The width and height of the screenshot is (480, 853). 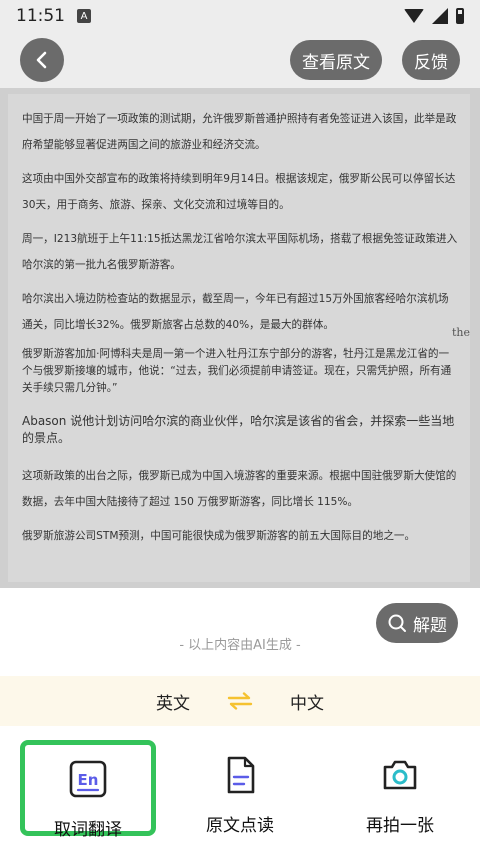 I want to click on target-language: 中文, so click(x=307, y=701).